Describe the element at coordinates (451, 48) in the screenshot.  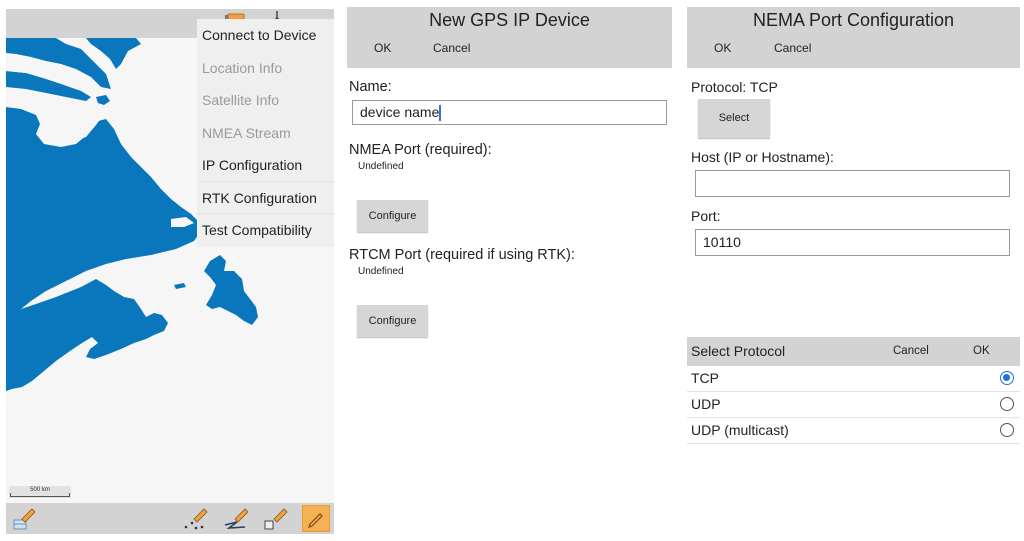
I see `cancel-button: Cancel` at that location.